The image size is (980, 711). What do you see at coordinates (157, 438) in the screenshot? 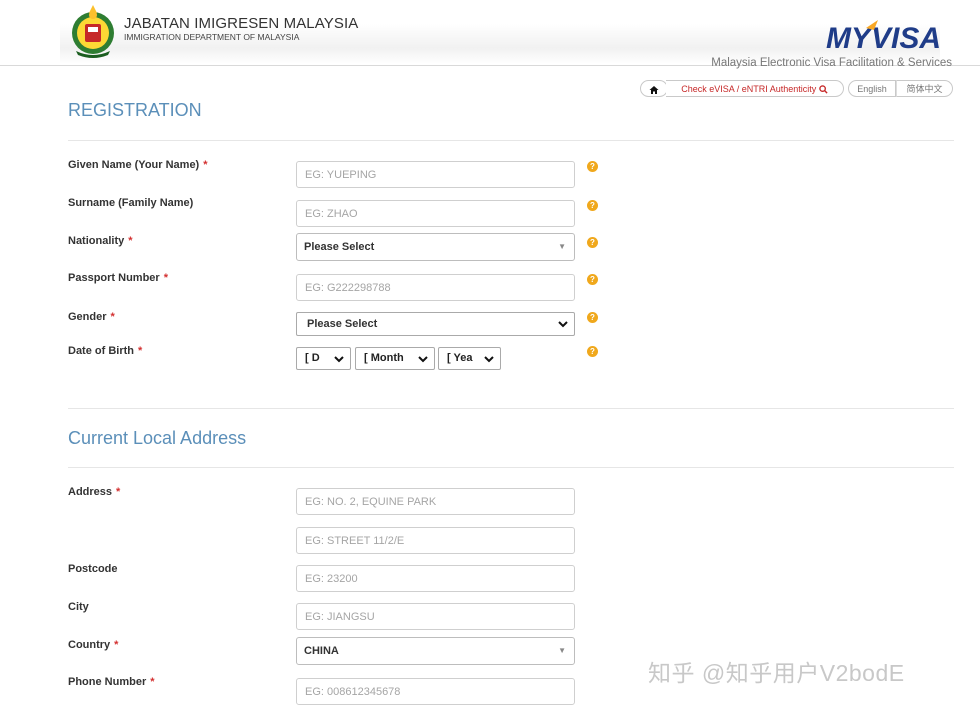
I see `address-title: Current Local Address` at bounding box center [157, 438].